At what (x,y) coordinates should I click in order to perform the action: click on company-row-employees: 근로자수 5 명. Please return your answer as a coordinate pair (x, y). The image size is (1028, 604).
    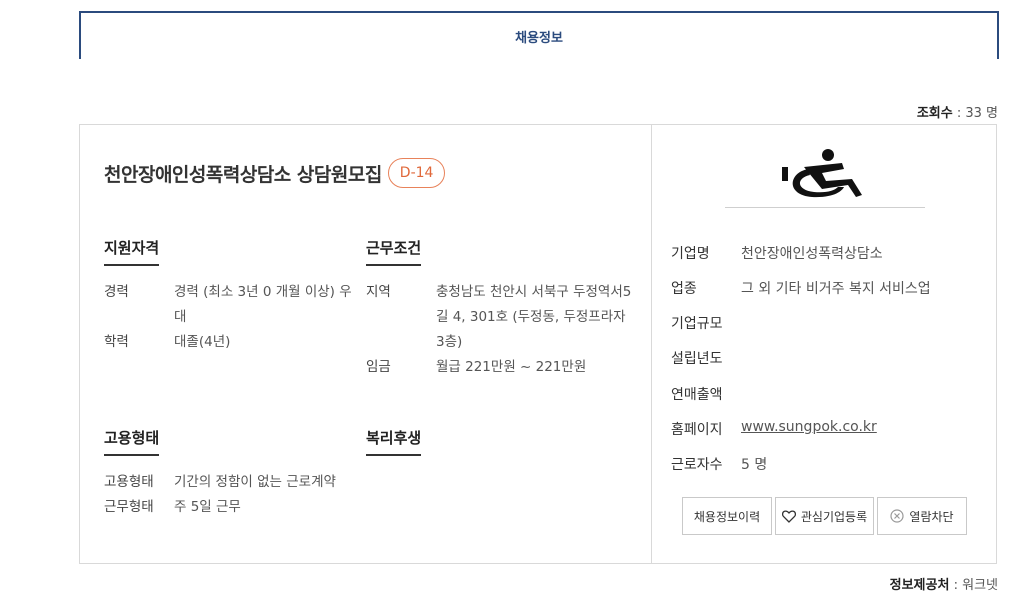
    Looking at the image, I should click on (719, 464).